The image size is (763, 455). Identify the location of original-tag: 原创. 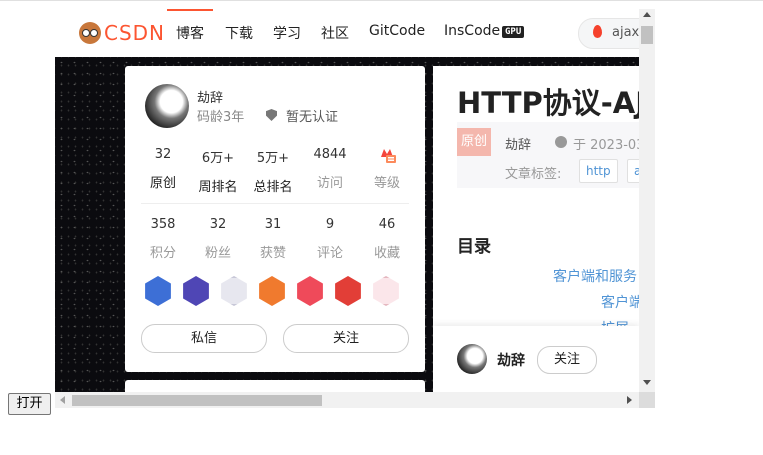
(474, 142).